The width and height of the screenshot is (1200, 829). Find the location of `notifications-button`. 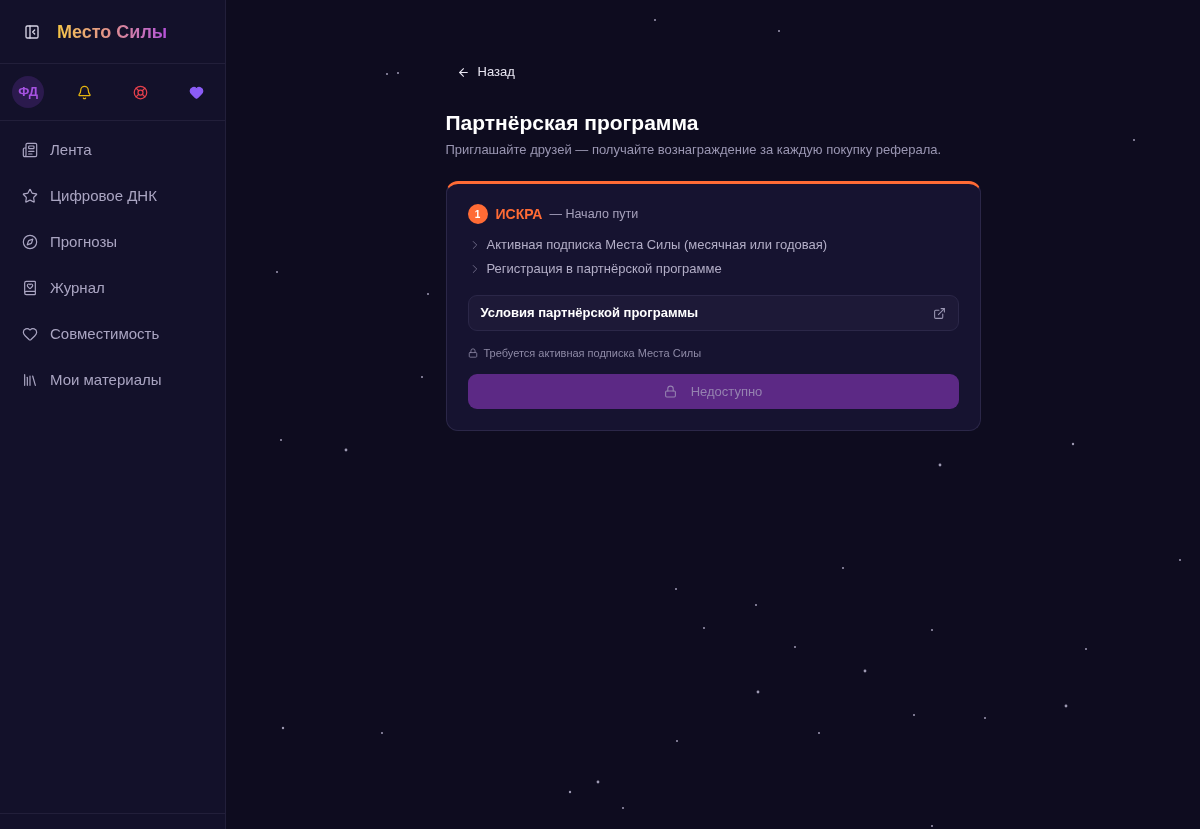

notifications-button is located at coordinates (84, 92).